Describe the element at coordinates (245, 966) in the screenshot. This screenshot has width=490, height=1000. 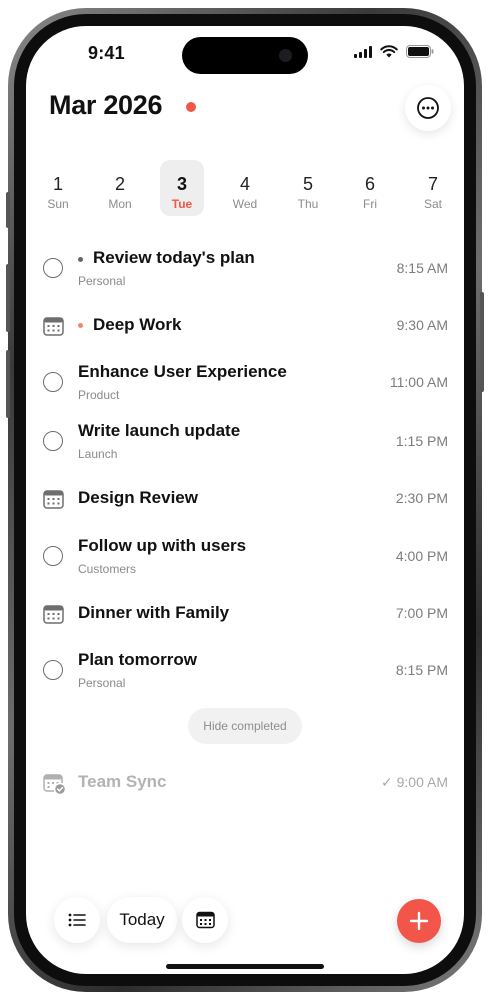
I see `home-indicator` at that location.